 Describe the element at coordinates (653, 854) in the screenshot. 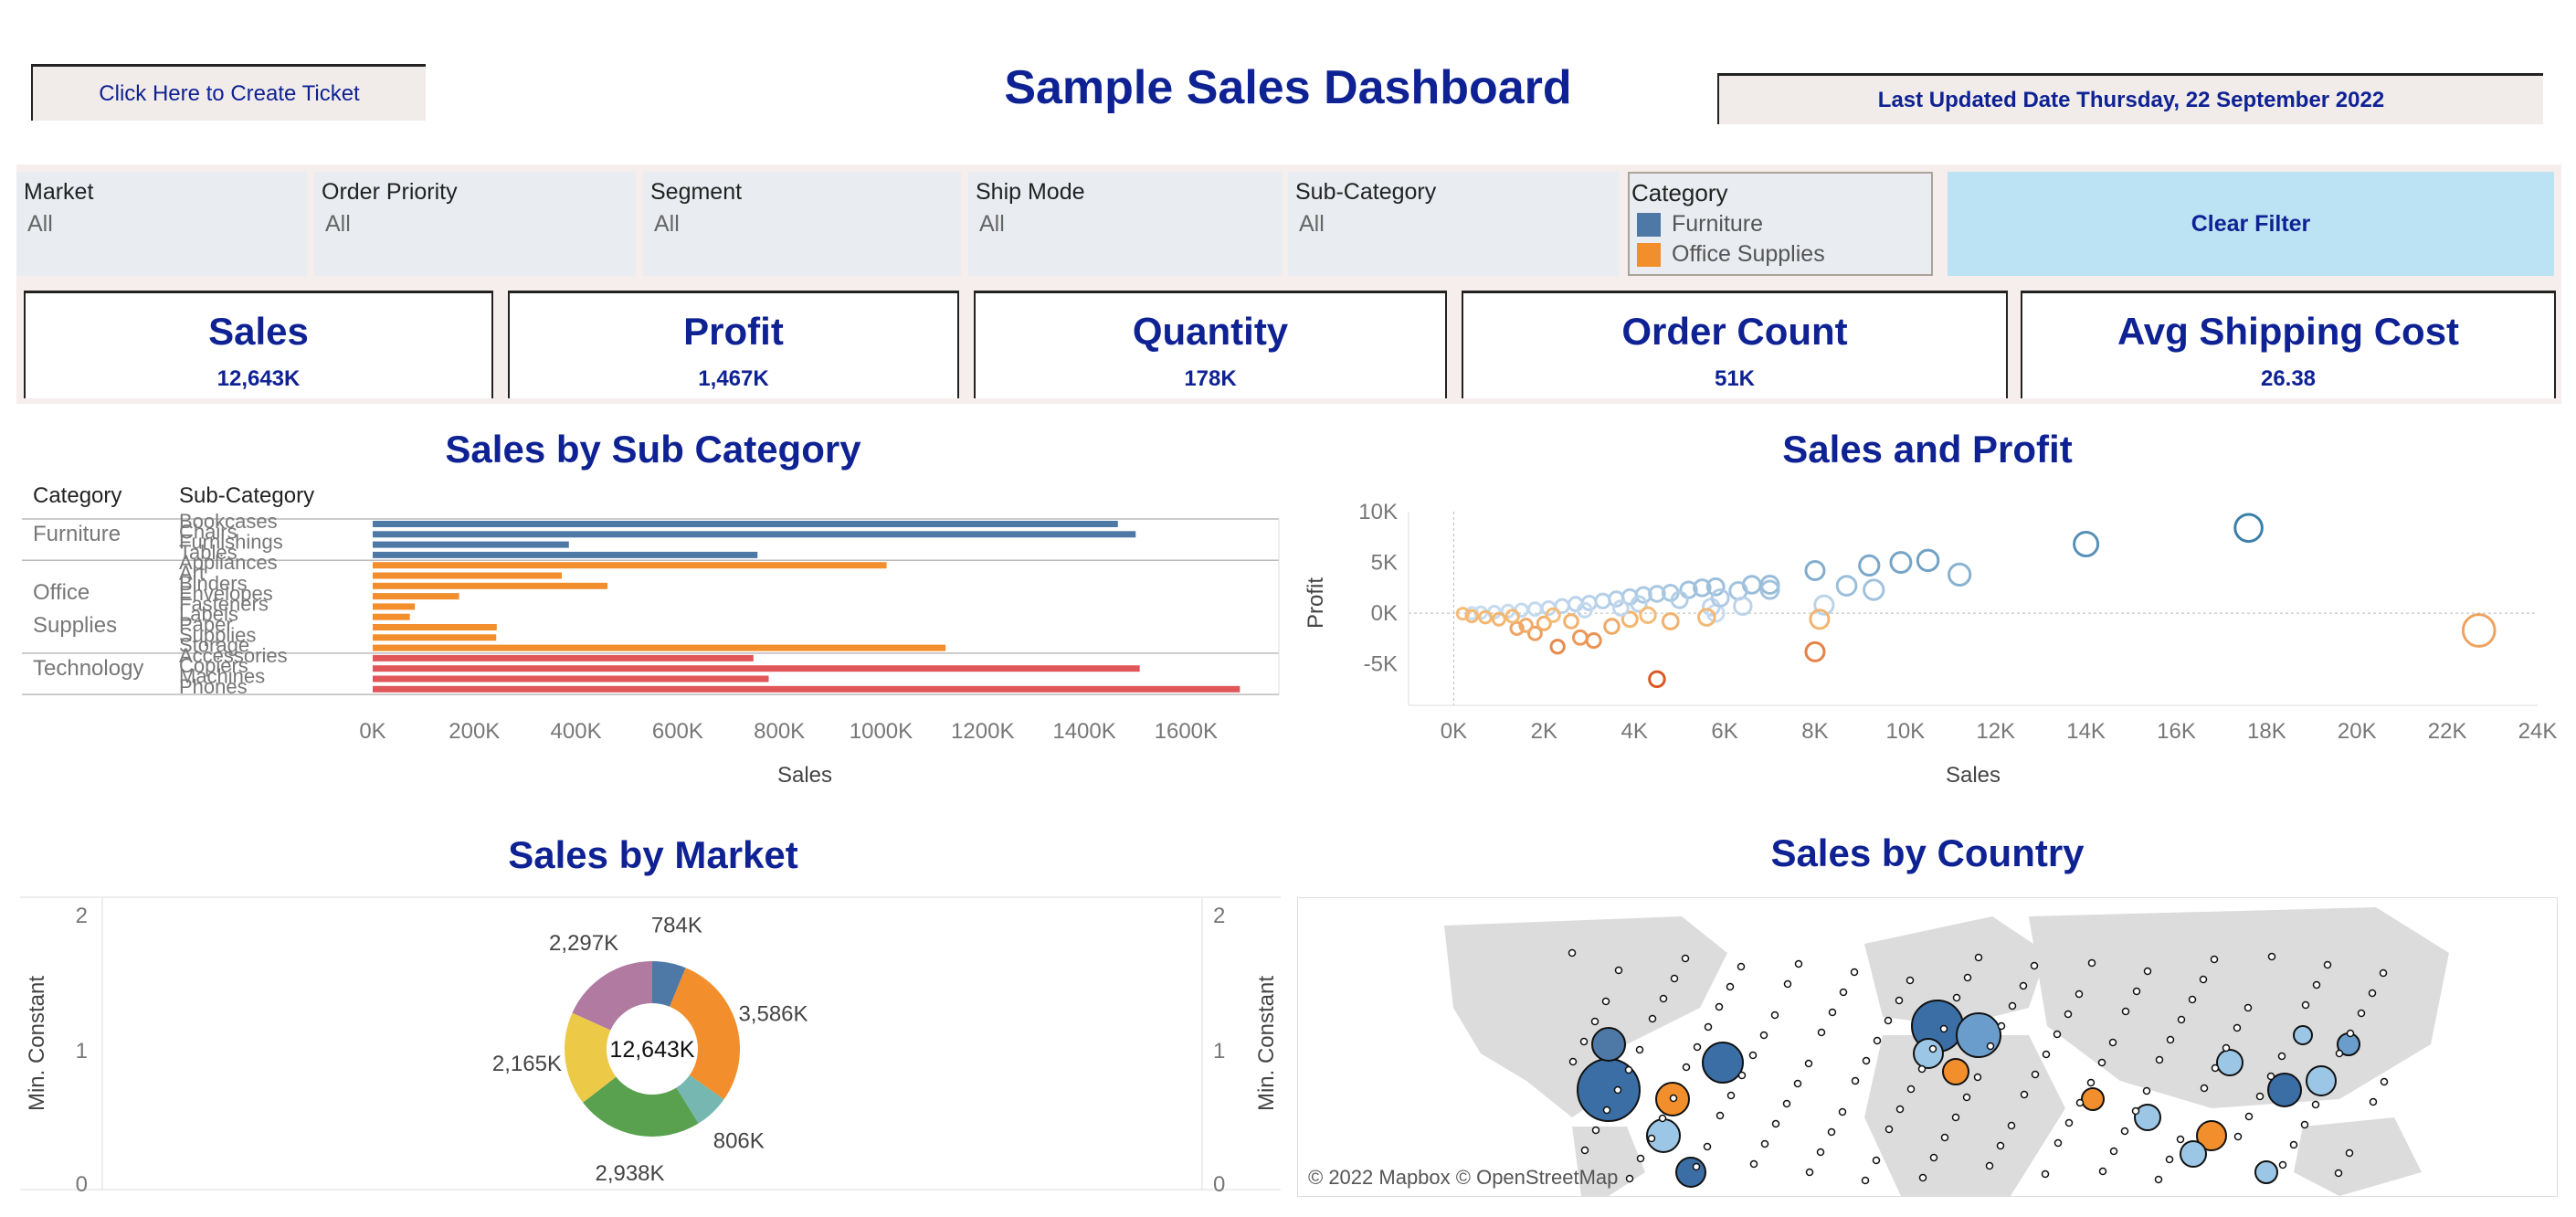

I see `sales-by-market-title: Sales by Market` at that location.